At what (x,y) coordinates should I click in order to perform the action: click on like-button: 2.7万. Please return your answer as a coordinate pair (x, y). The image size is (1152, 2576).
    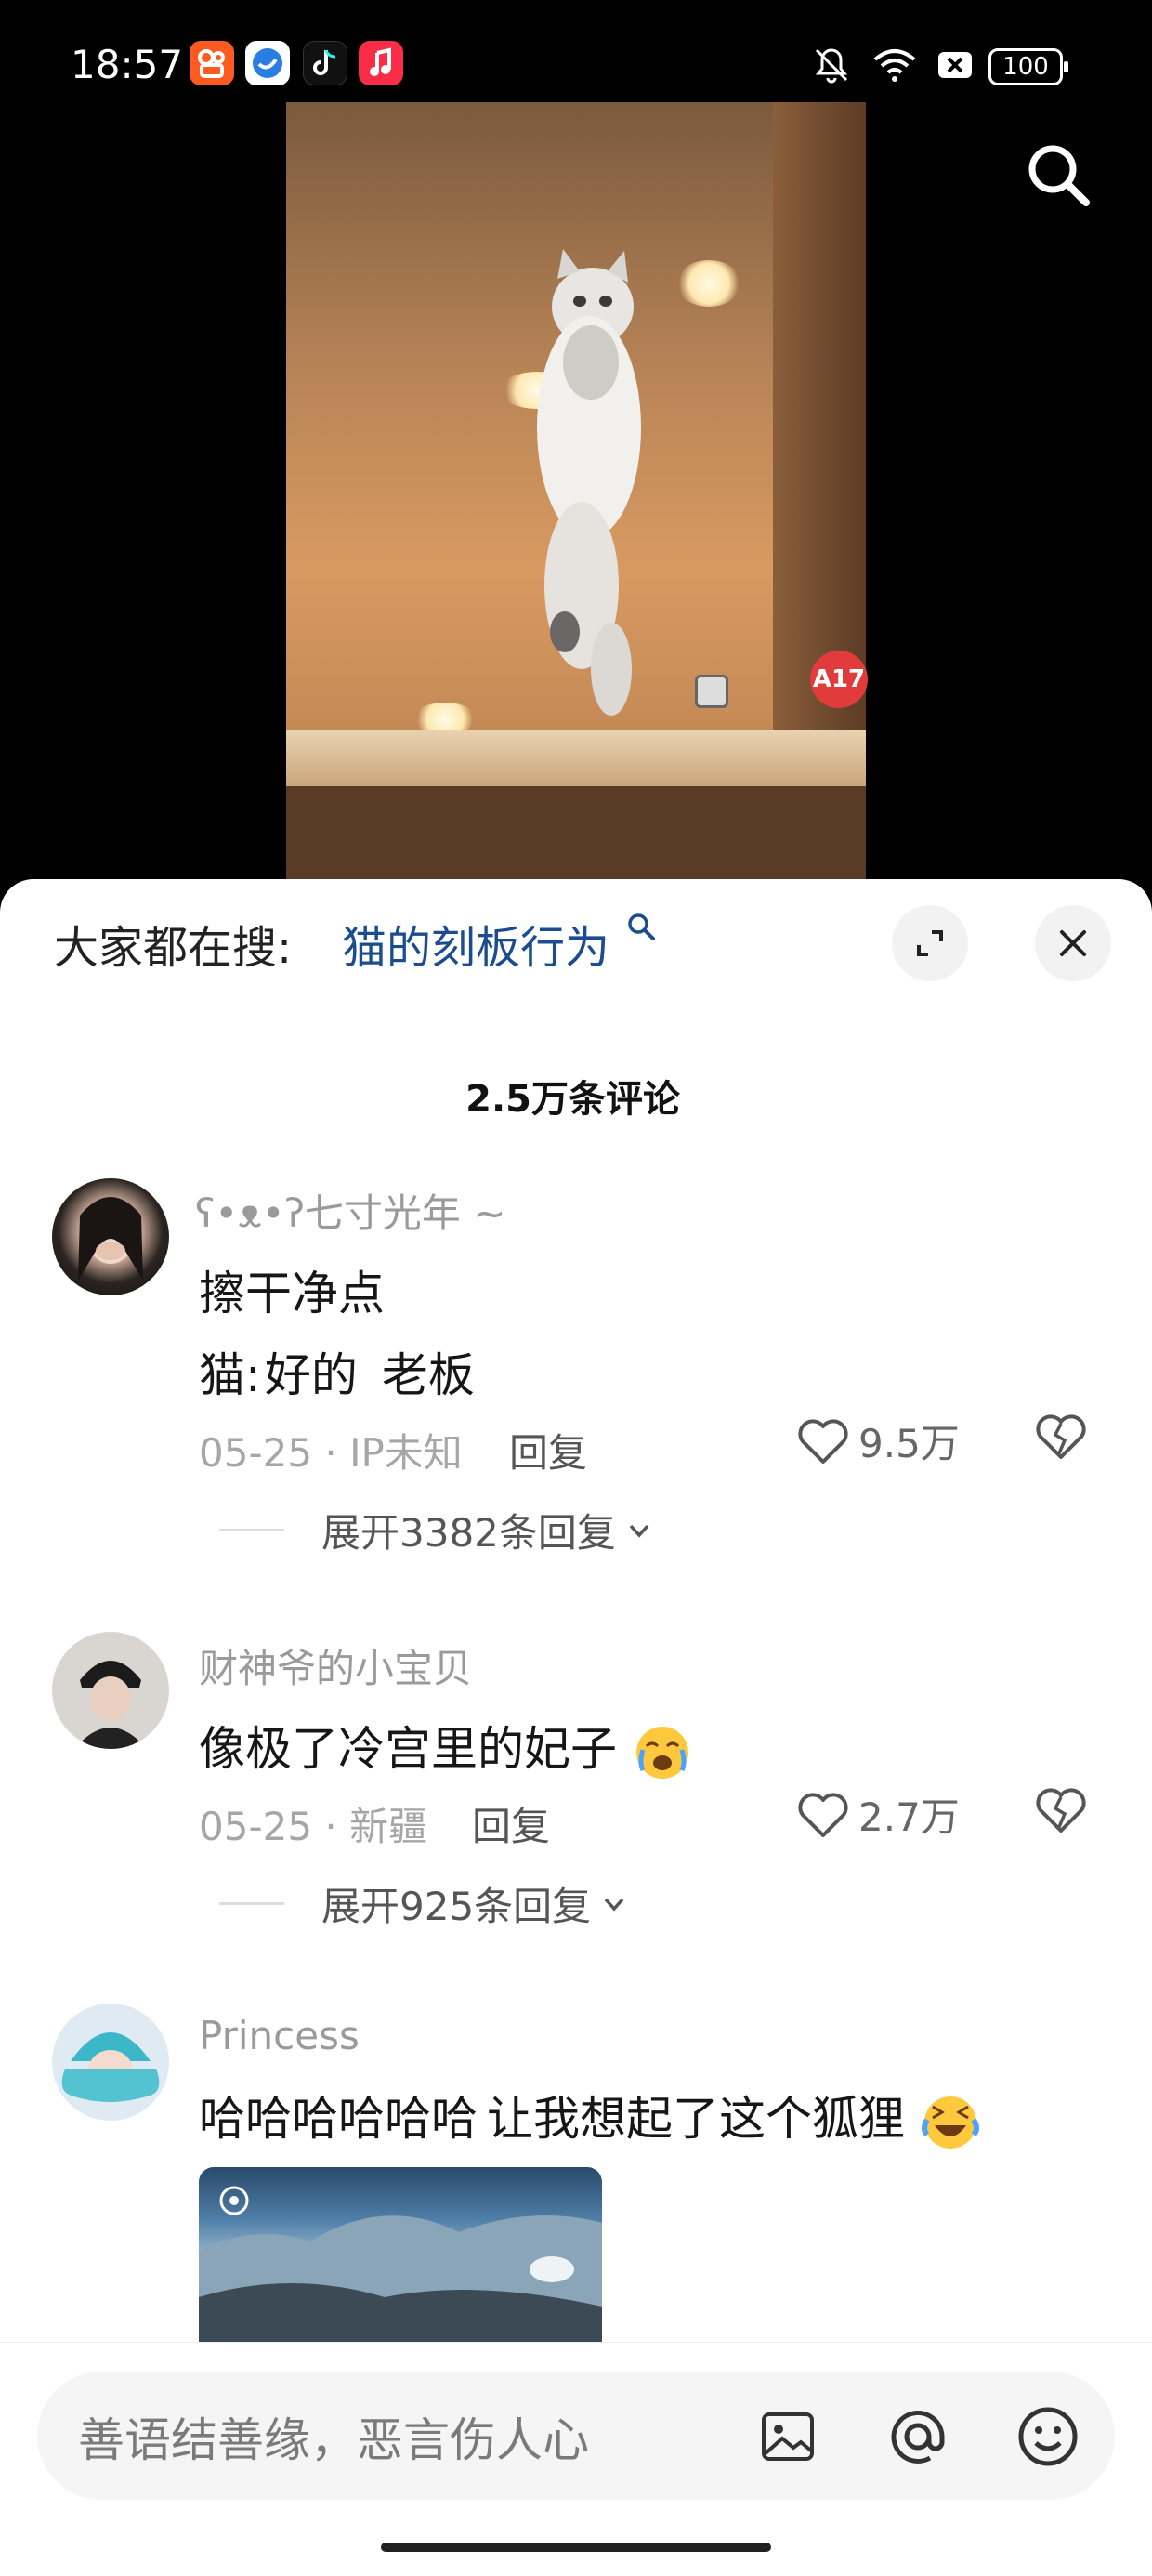
    Looking at the image, I should click on (878, 1814).